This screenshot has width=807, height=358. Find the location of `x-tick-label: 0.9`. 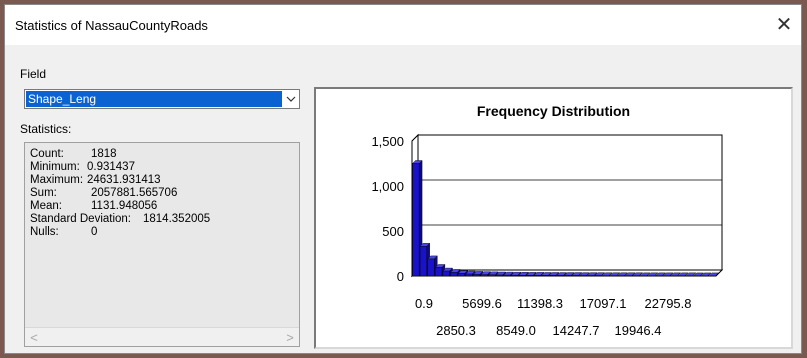

x-tick-label: 0.9 is located at coordinates (424, 303).